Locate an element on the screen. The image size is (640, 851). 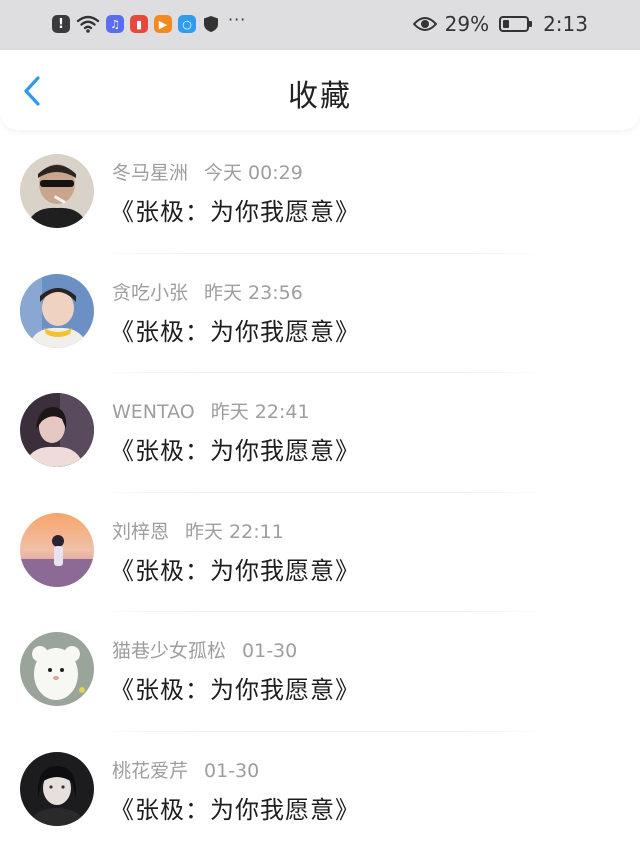
timestamp: 昨天 22:41 is located at coordinates (260, 410).